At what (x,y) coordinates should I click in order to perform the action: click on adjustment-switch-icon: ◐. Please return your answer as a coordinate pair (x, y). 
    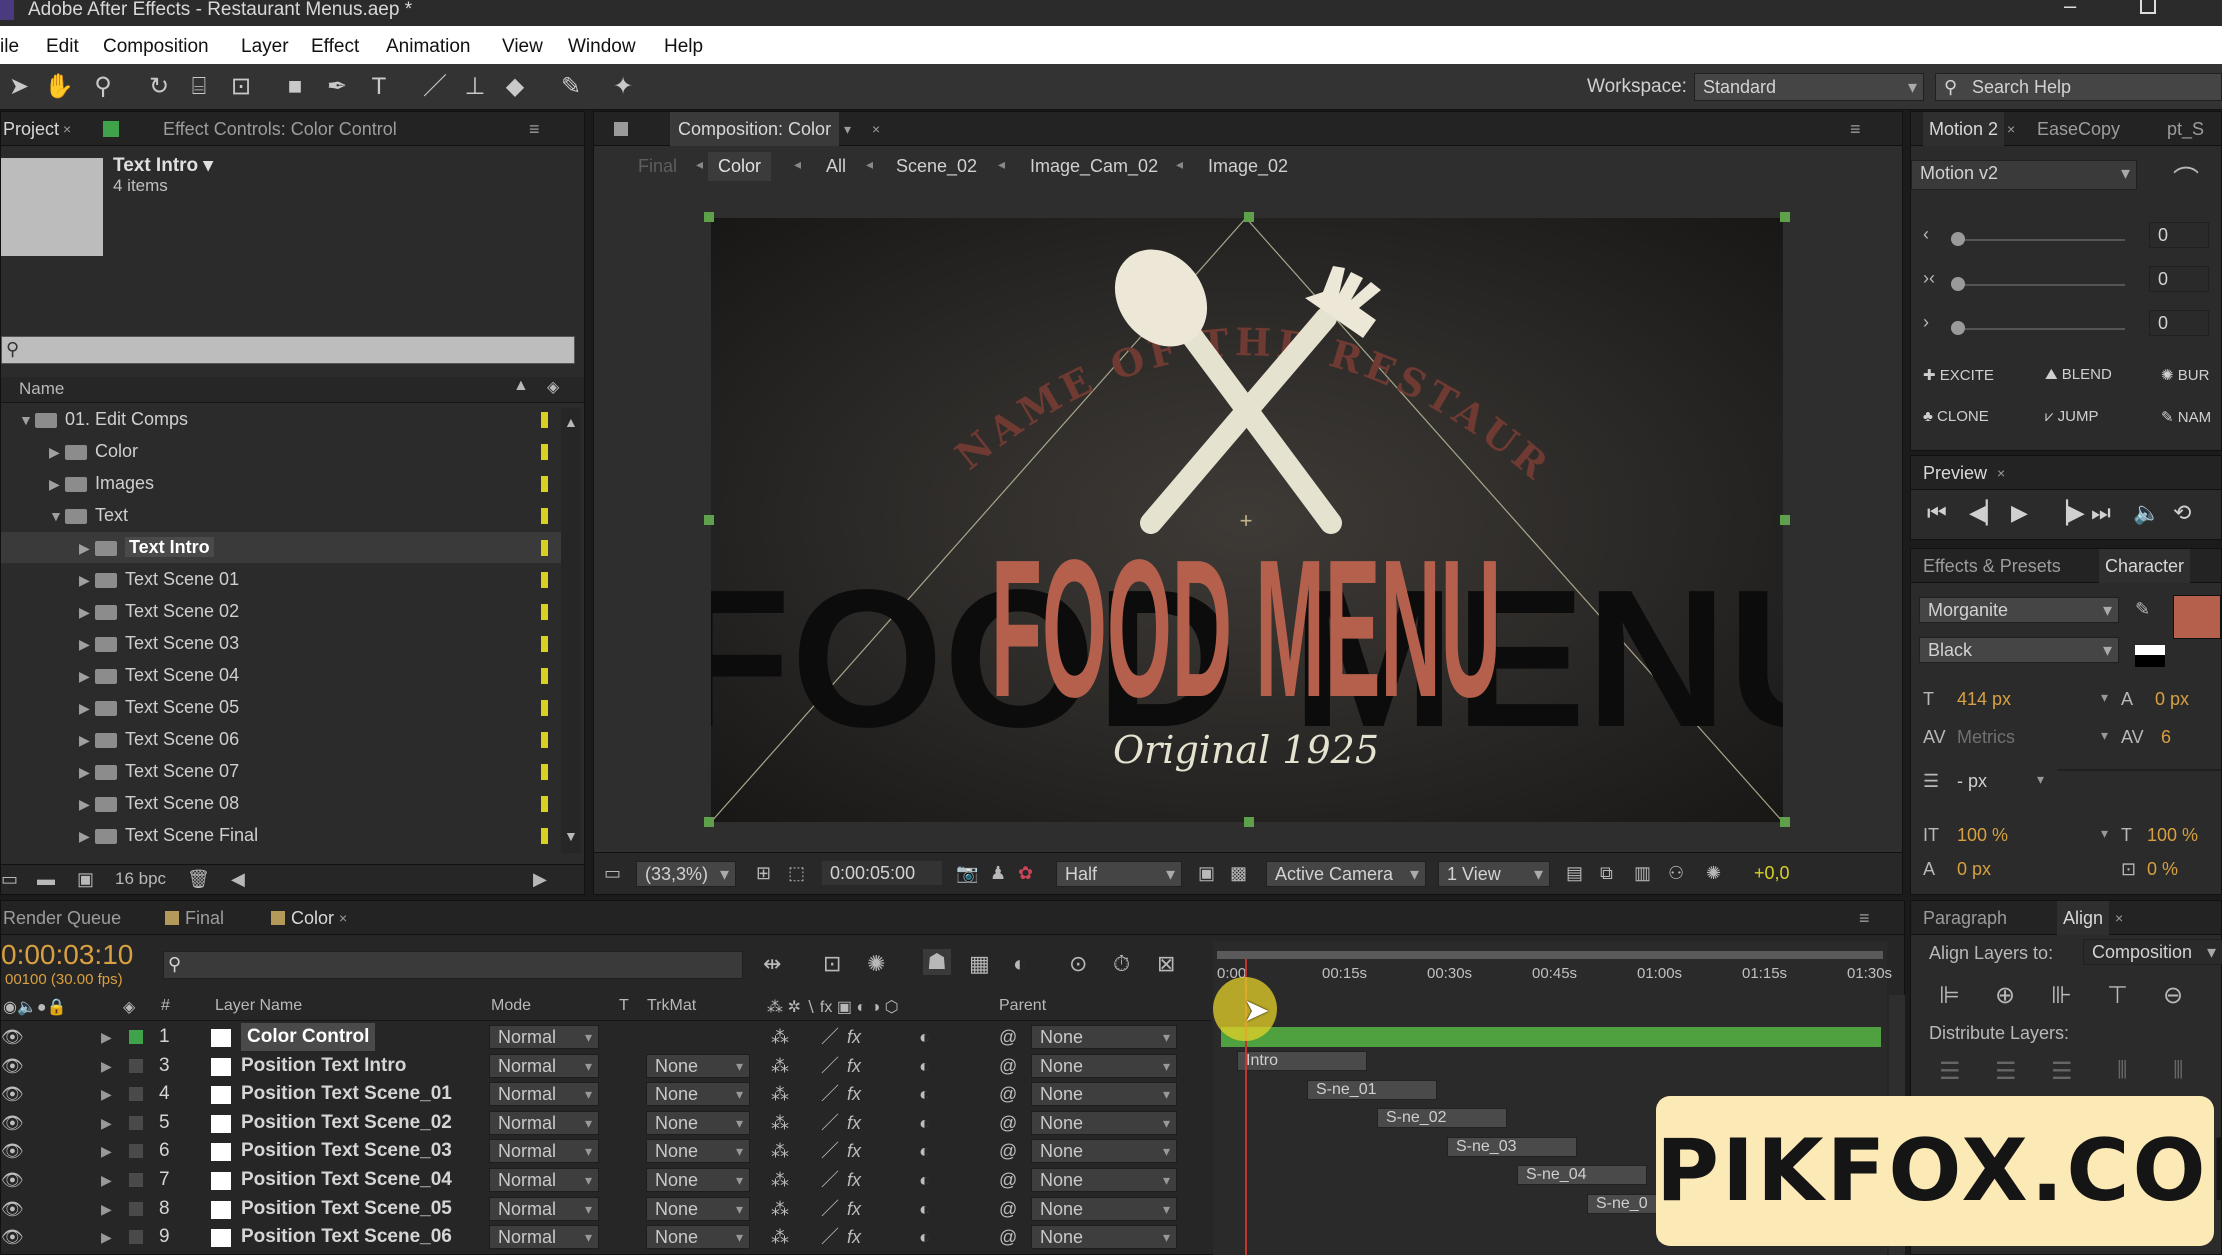
    Looking at the image, I should click on (924, 1094).